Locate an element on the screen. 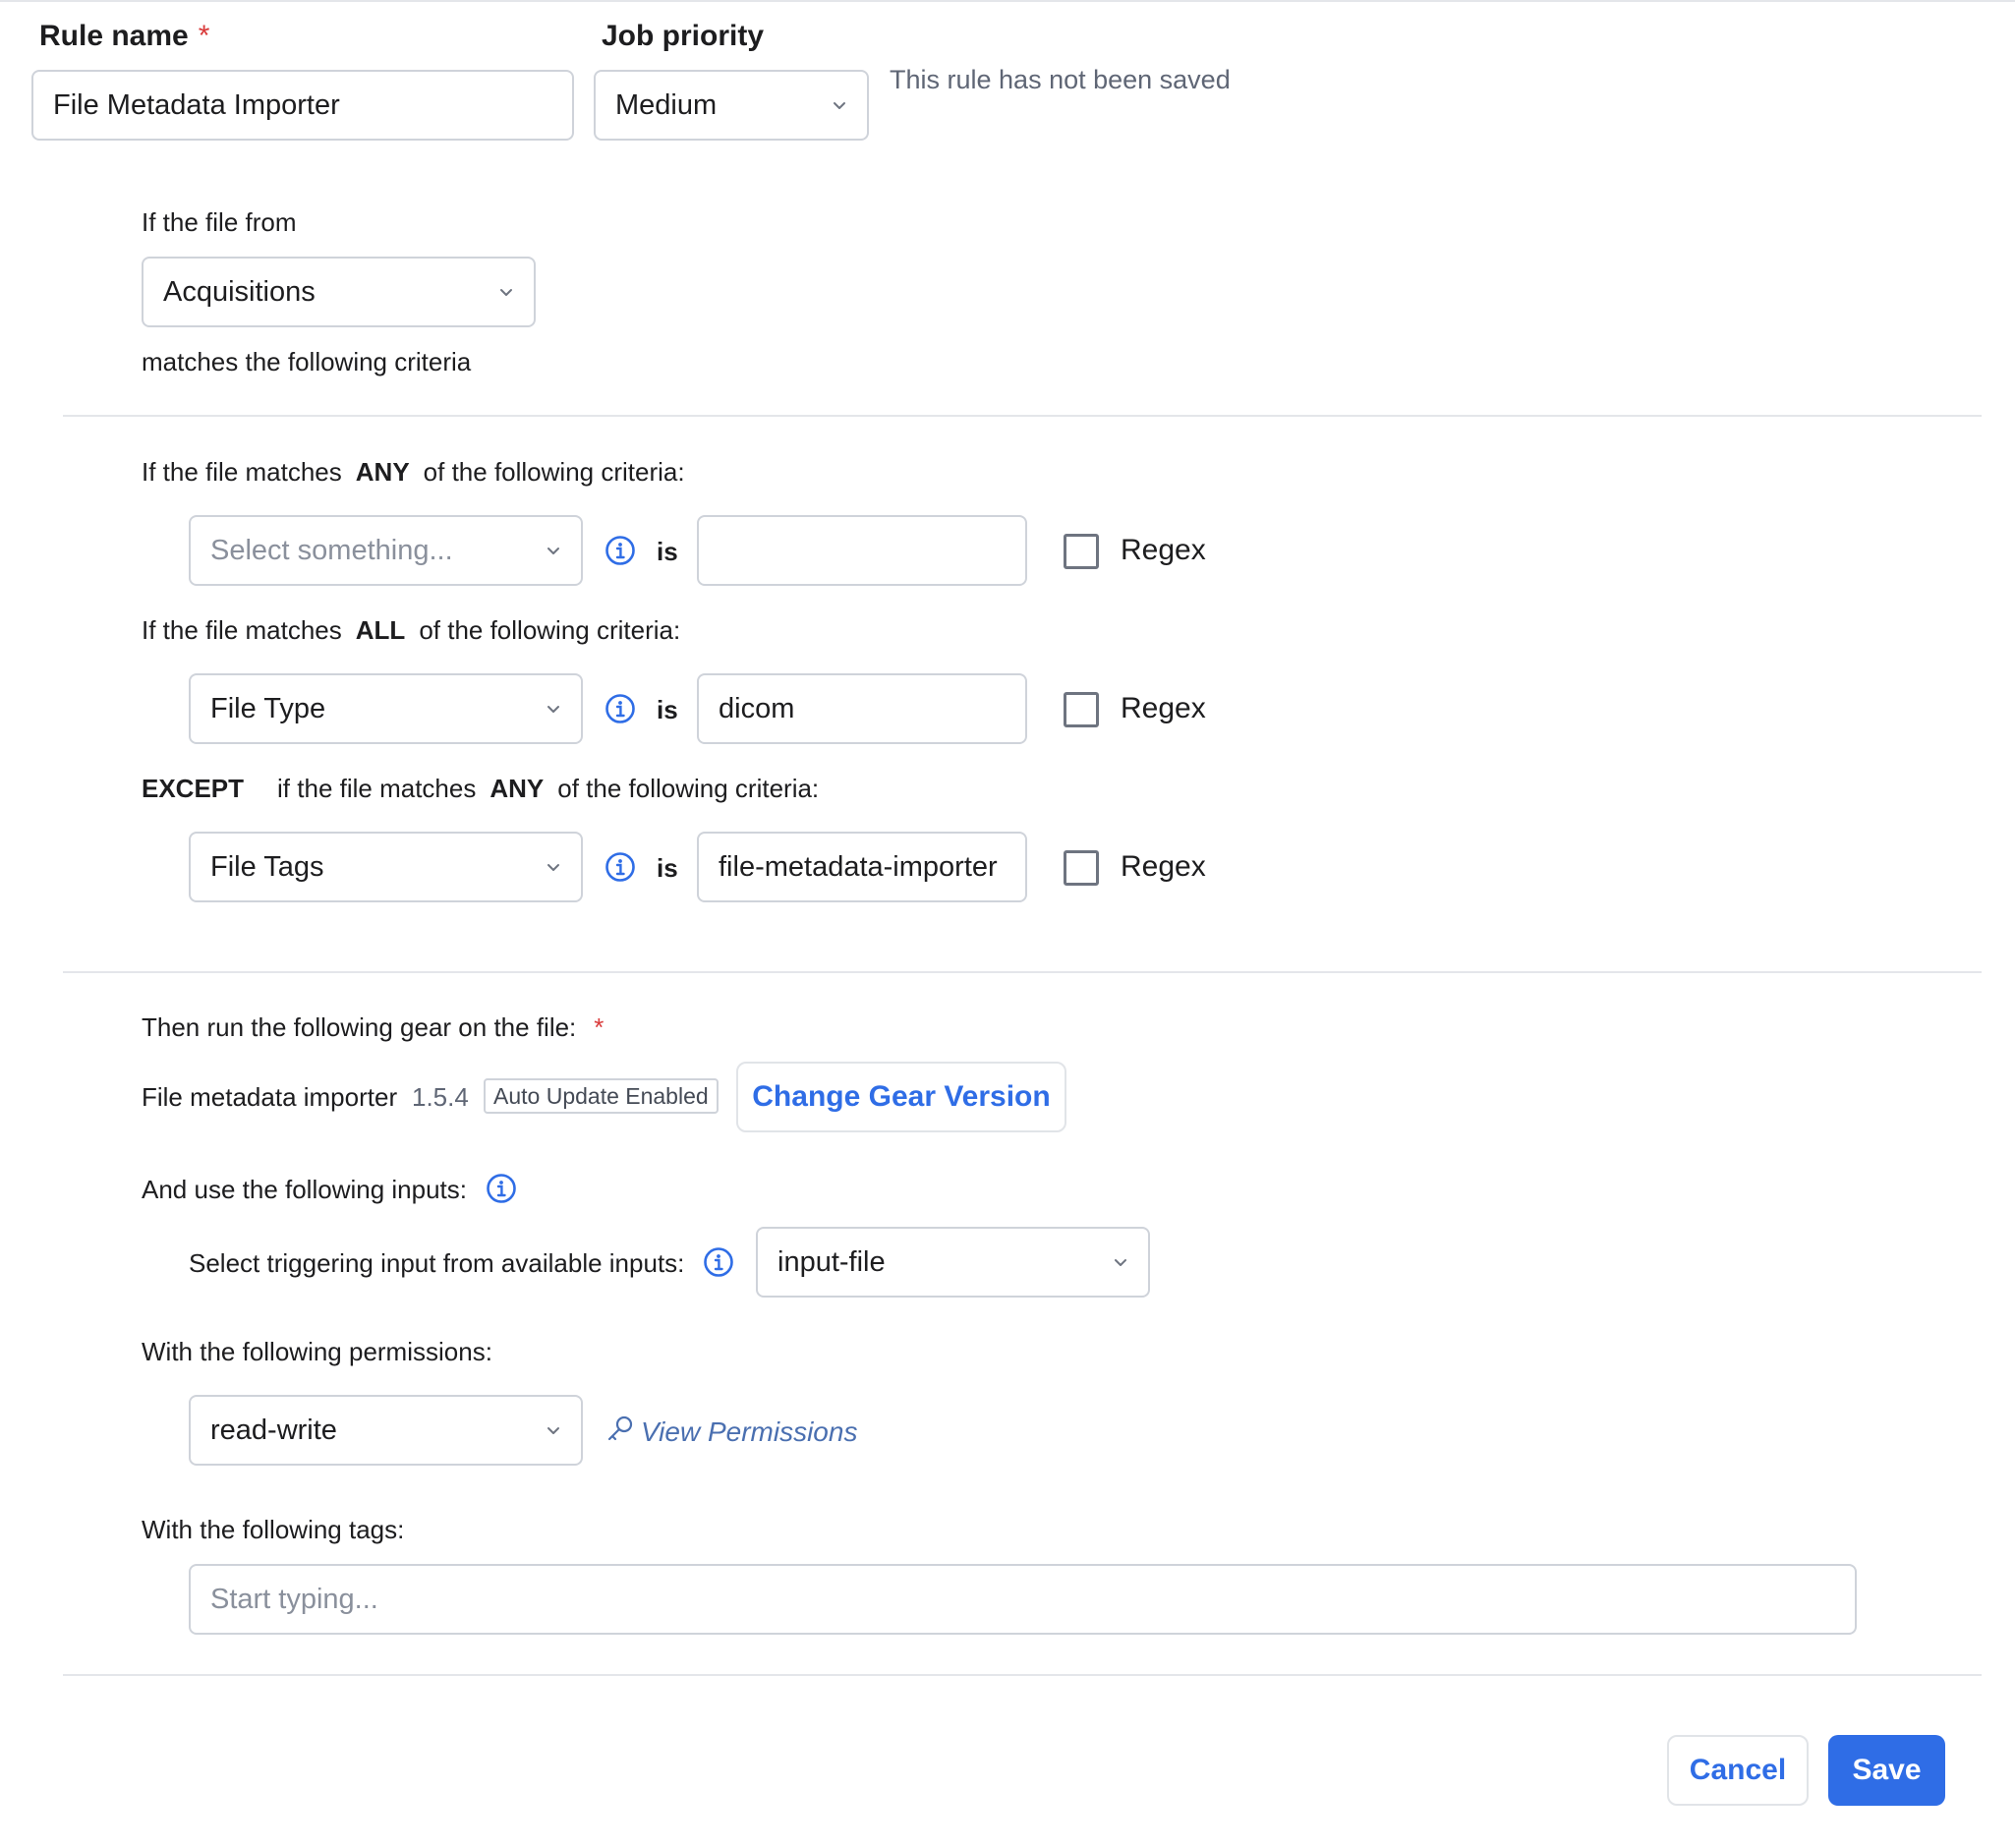 This screenshot has height=1848, width=2015. source-container-select-value: Acquisitions is located at coordinates (239, 292).